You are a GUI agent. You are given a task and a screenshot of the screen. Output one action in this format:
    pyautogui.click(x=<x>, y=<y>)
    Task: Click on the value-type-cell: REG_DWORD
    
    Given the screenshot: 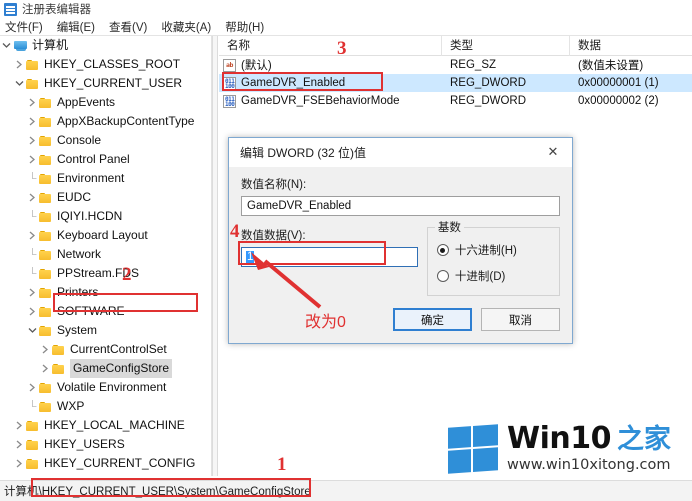 What is the action you would take?
    pyautogui.click(x=488, y=101)
    